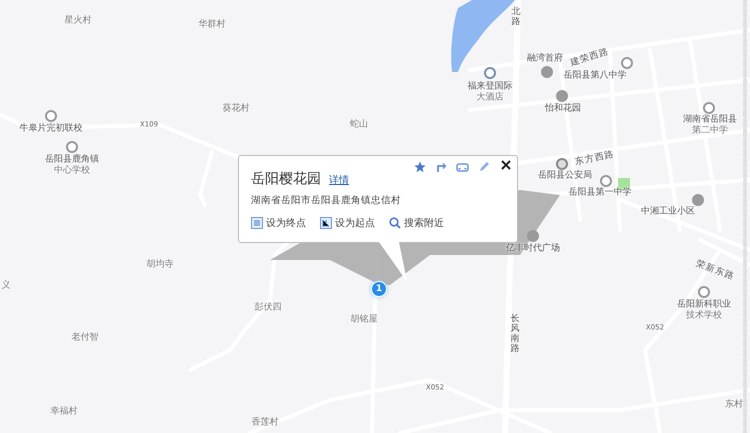 Image resolution: width=750 pixels, height=433 pixels. I want to click on map-label: 岳阳县第一中学, so click(600, 193).